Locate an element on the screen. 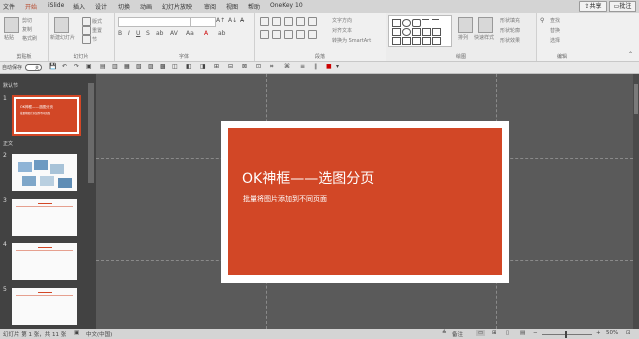 The width and height of the screenshot is (639, 339). tab-insert: 插入 is located at coordinates (79, 6).